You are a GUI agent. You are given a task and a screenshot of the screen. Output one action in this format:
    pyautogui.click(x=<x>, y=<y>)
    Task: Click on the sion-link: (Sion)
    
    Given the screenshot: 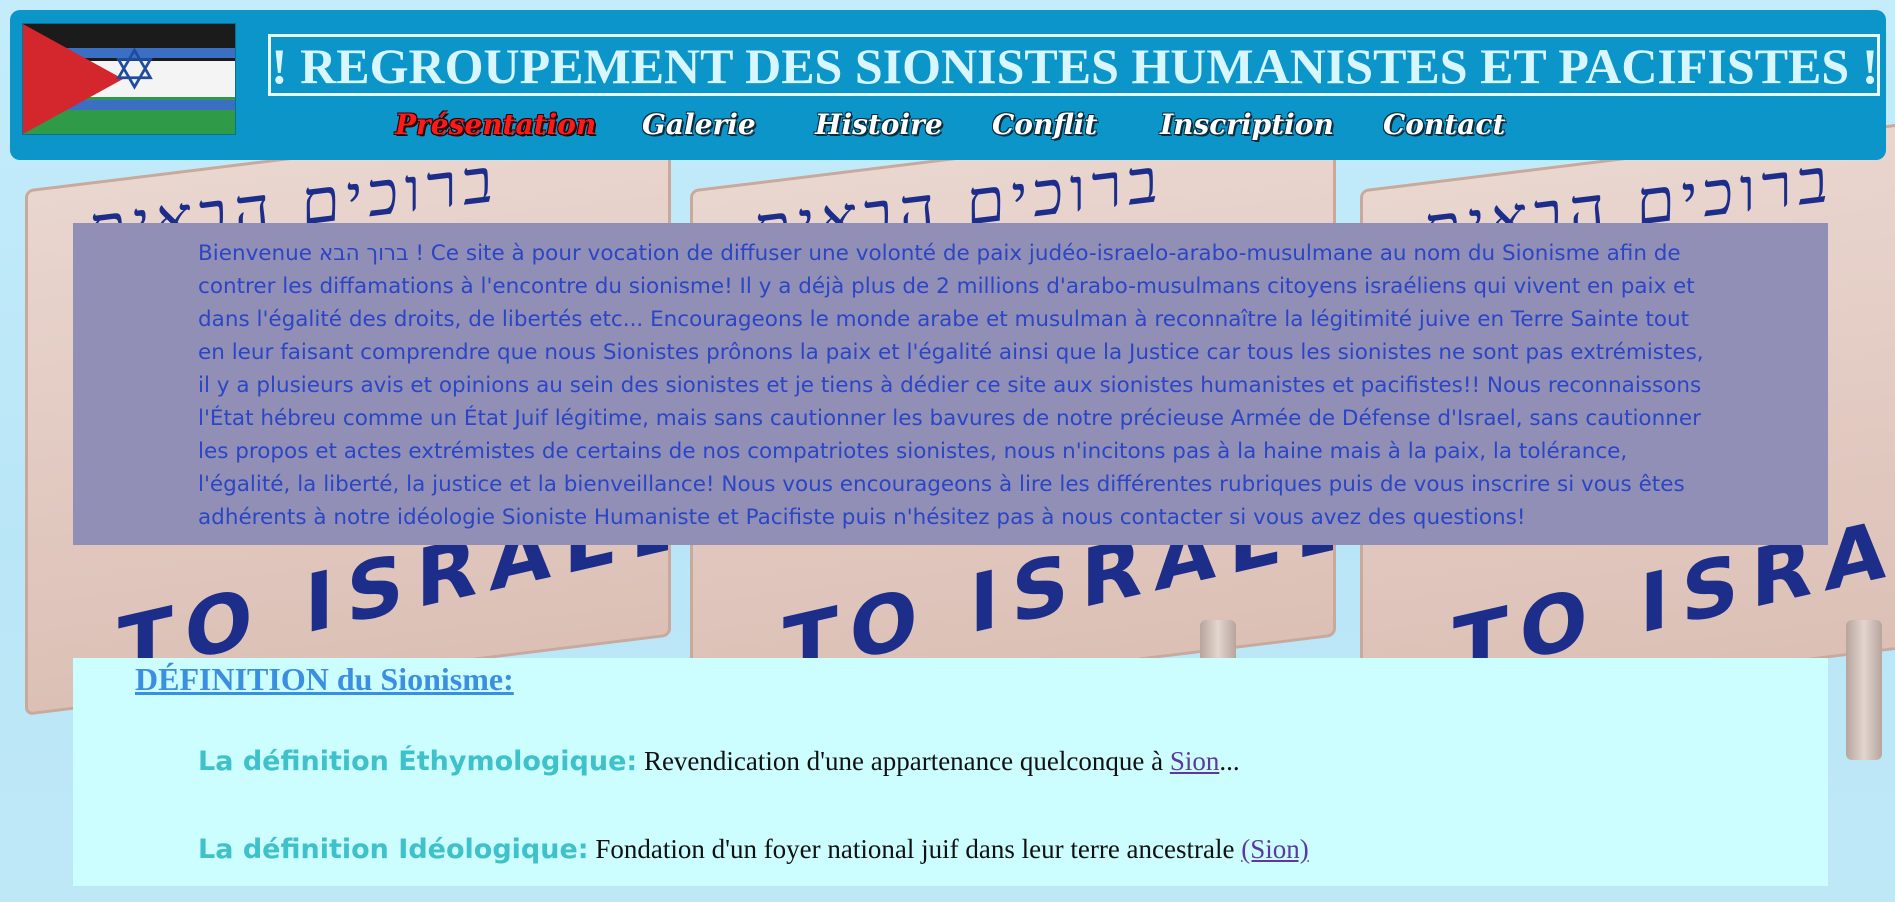 What is the action you would take?
    pyautogui.click(x=1275, y=849)
    